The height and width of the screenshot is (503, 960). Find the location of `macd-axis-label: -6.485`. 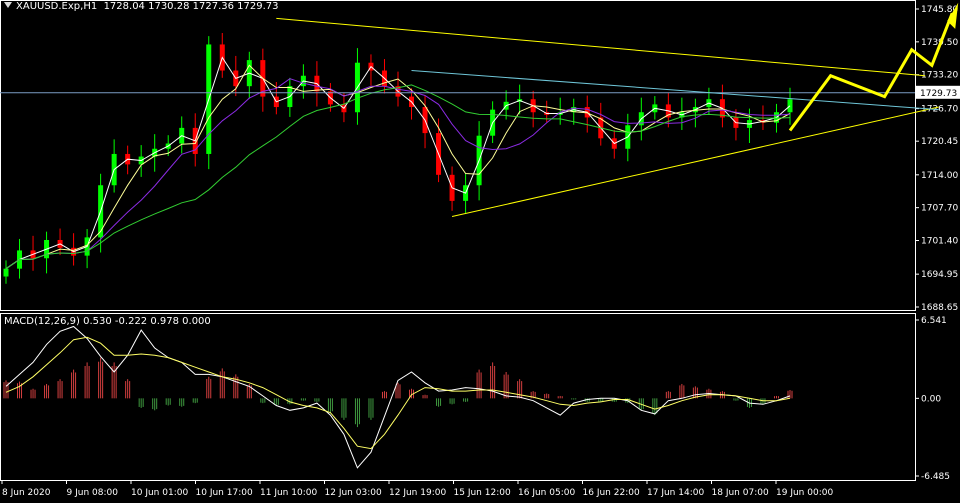

macd-axis-label: -6.485 is located at coordinates (935, 477).